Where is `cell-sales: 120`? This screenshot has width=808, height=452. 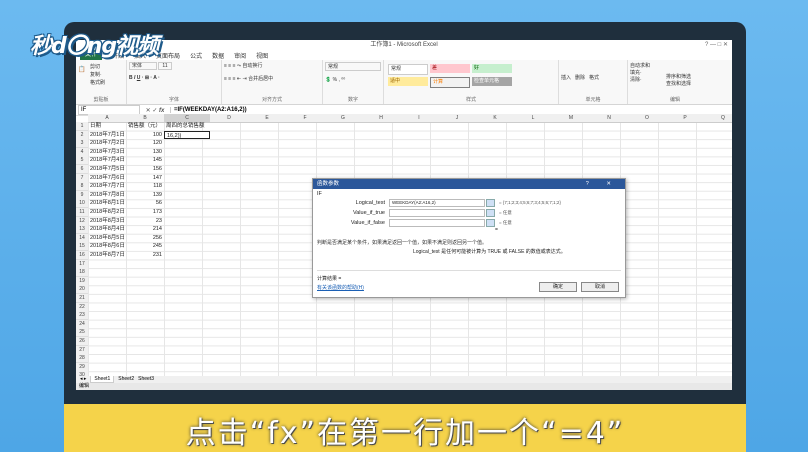
cell-sales: 120 is located at coordinates (145, 143).